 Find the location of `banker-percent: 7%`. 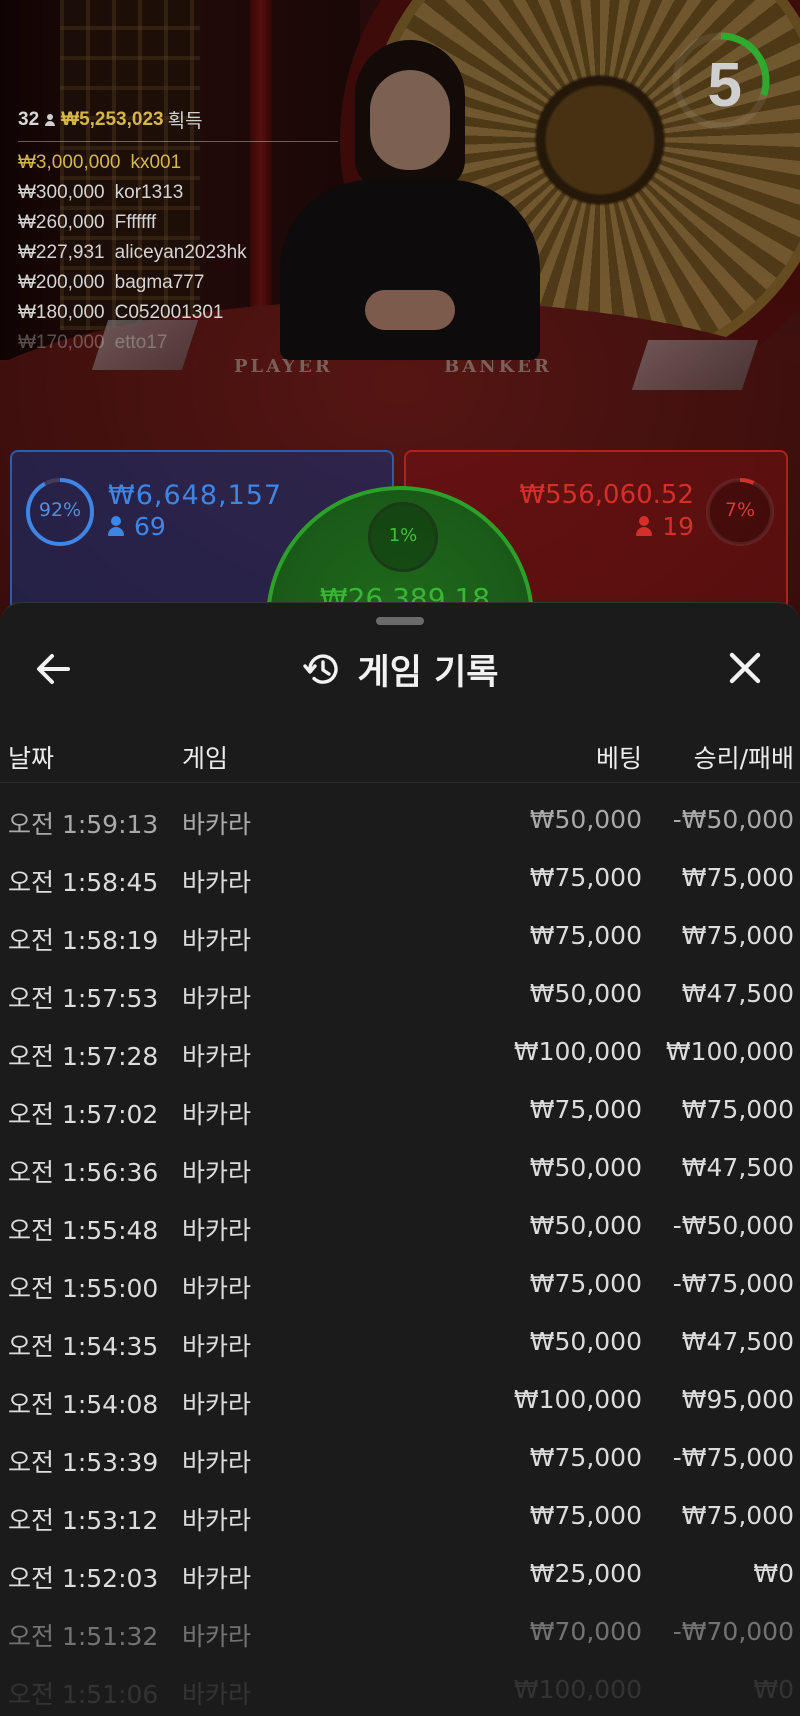

banker-percent: 7% is located at coordinates (740, 510).